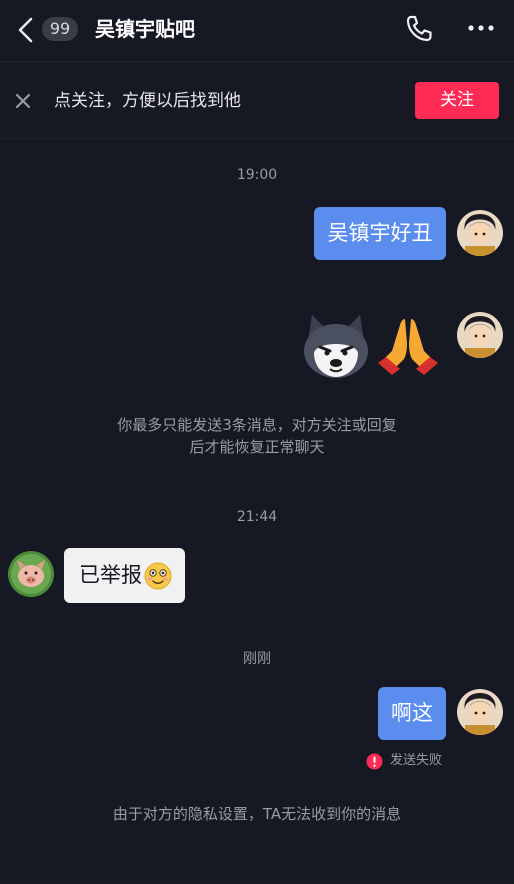  I want to click on back-arrow-icon, so click(26, 30).